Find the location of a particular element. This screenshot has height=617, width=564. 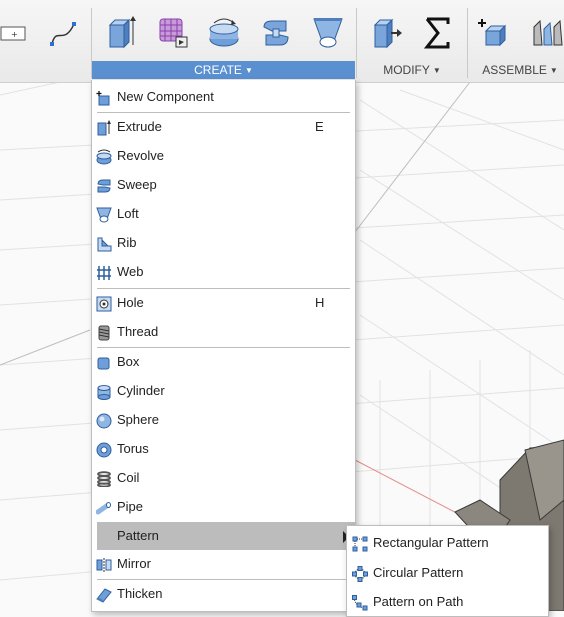

sketch-spline-button is located at coordinates (63, 33).